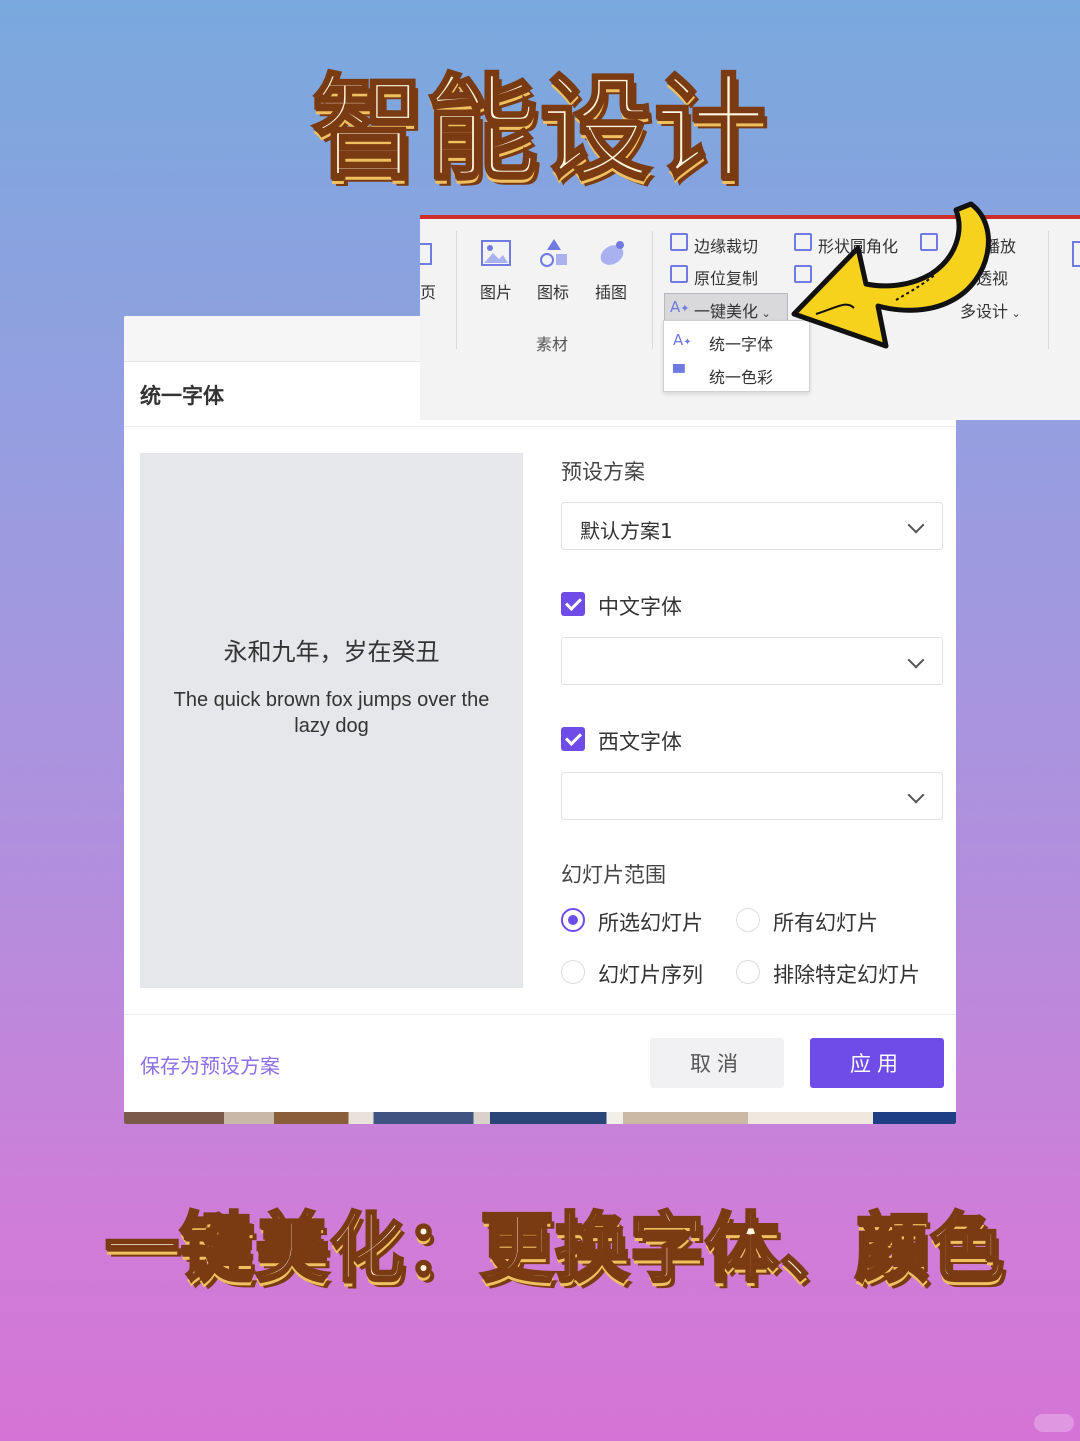  What do you see at coordinates (748, 920) in the screenshot?
I see `range-radio-all` at bounding box center [748, 920].